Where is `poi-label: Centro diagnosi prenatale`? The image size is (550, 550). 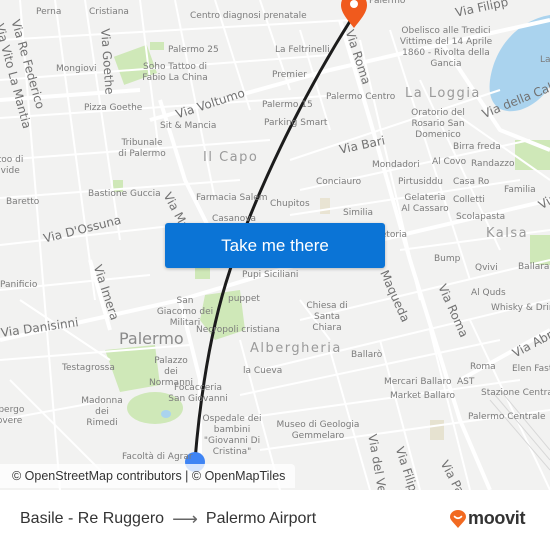 poi-label: Centro diagnosi prenatale is located at coordinates (248, 16).